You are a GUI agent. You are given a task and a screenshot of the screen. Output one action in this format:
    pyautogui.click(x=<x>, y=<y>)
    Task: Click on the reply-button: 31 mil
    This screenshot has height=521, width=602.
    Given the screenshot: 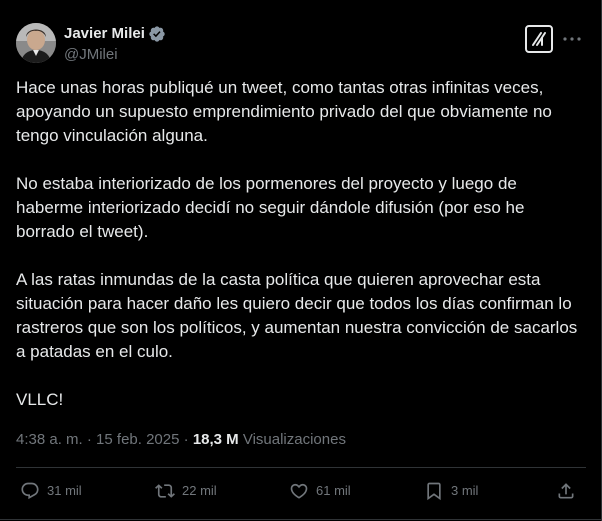 What is the action you would take?
    pyautogui.click(x=51, y=491)
    